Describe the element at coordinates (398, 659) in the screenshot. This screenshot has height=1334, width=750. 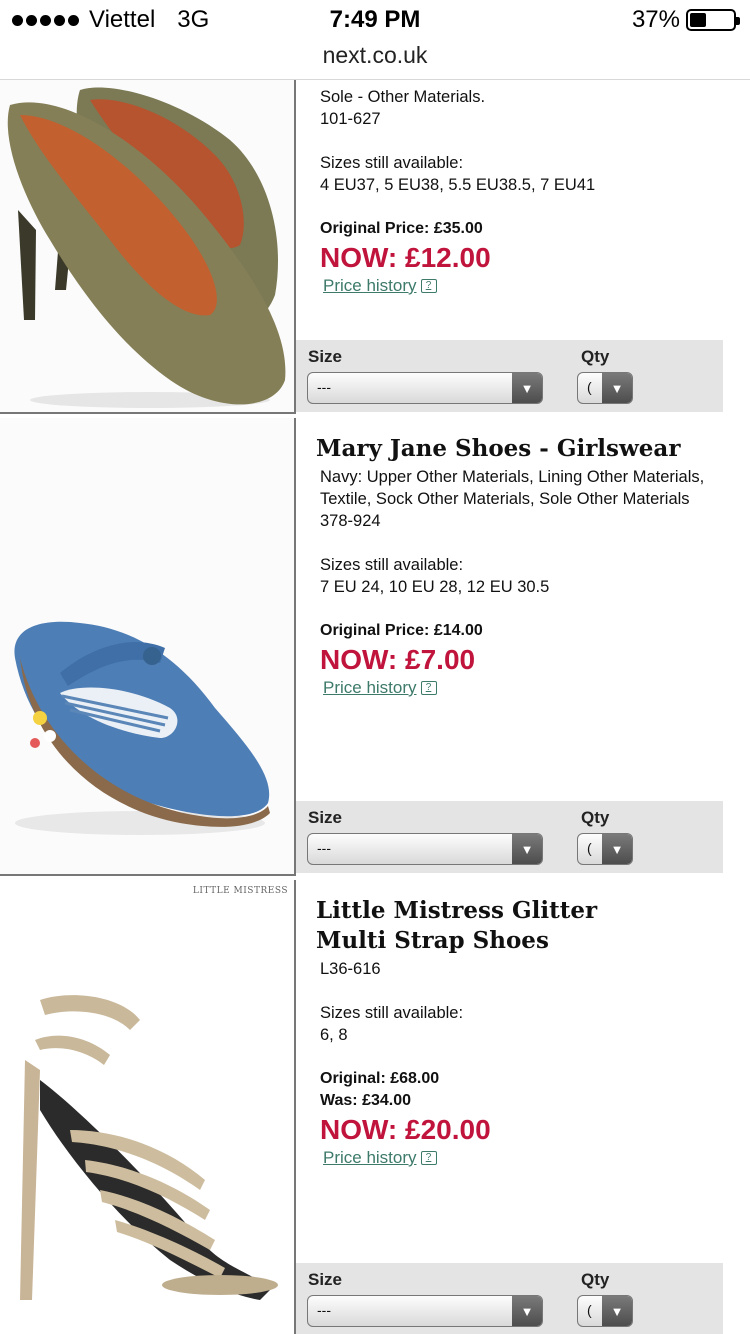
I see `now-price: NOW: £7.00` at that location.